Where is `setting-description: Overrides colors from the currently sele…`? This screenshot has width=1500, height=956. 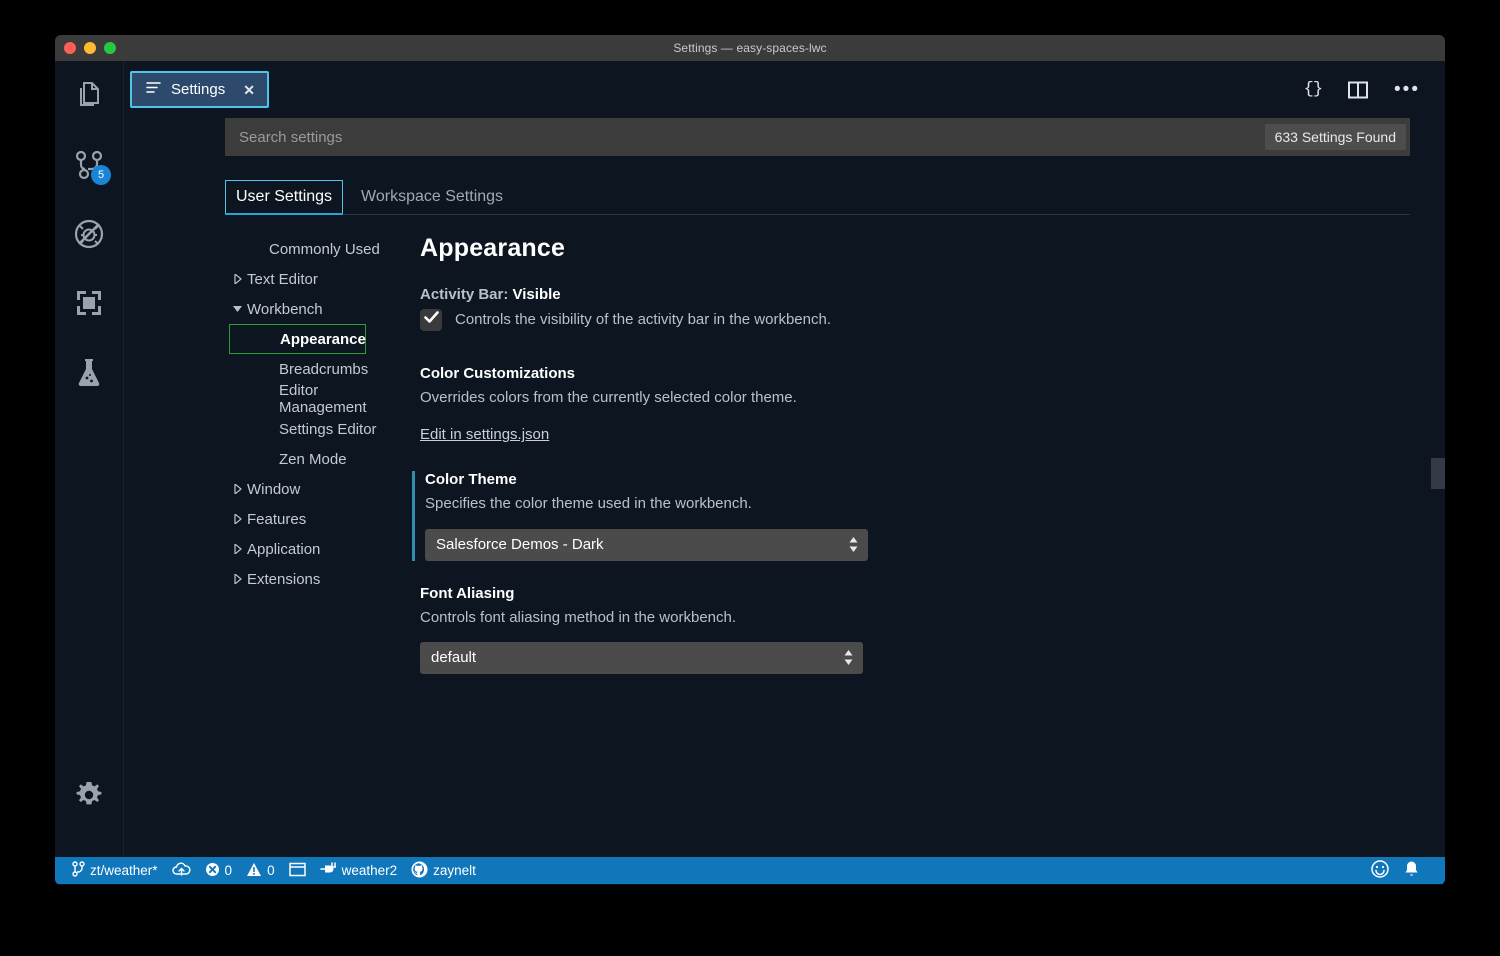 setting-description: Overrides colors from the currently sele… is located at coordinates (608, 397).